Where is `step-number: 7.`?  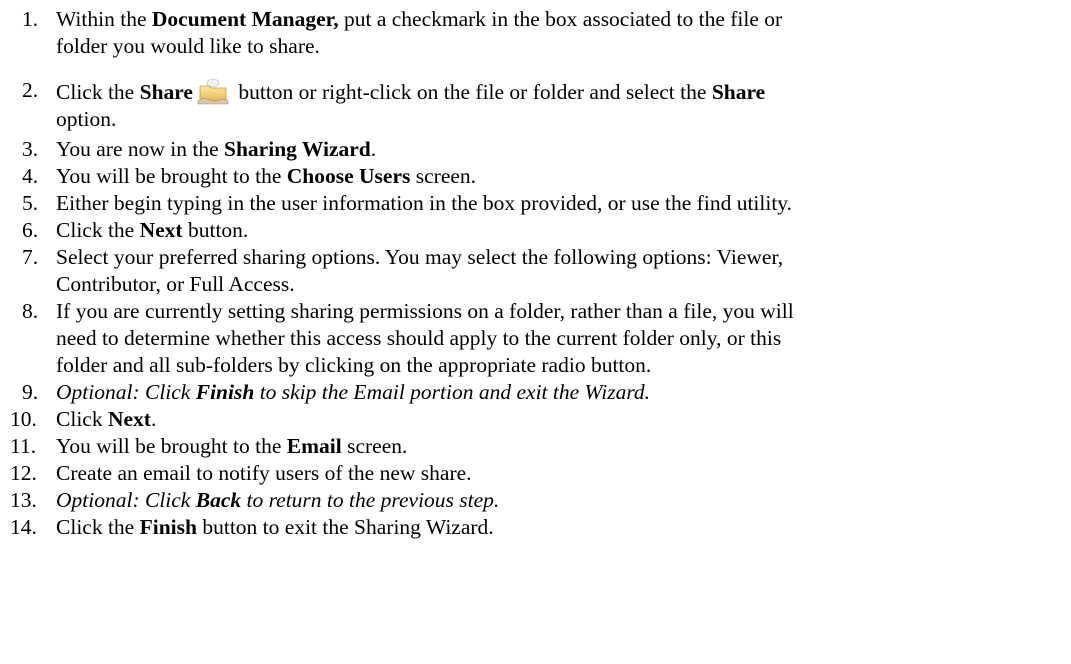
step-number: 7. is located at coordinates (30, 257).